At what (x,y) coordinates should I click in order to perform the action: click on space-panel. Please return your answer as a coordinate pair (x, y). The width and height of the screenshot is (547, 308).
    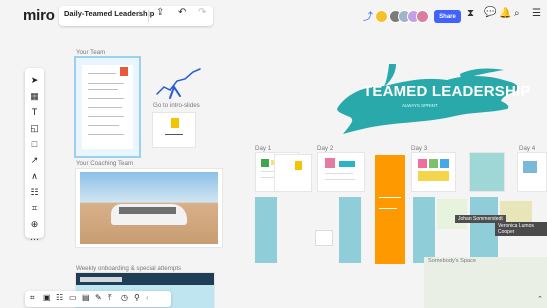
    Looking at the image, I should click on (485, 282).